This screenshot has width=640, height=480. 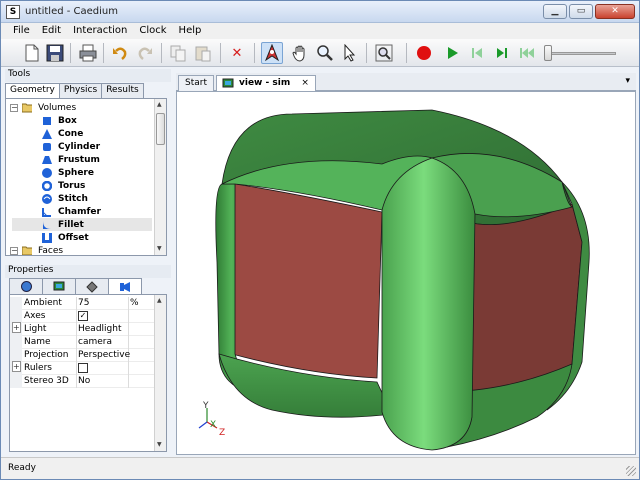 I want to click on prop-row-ambient: Ambient 75 %, so click(x=82, y=303).